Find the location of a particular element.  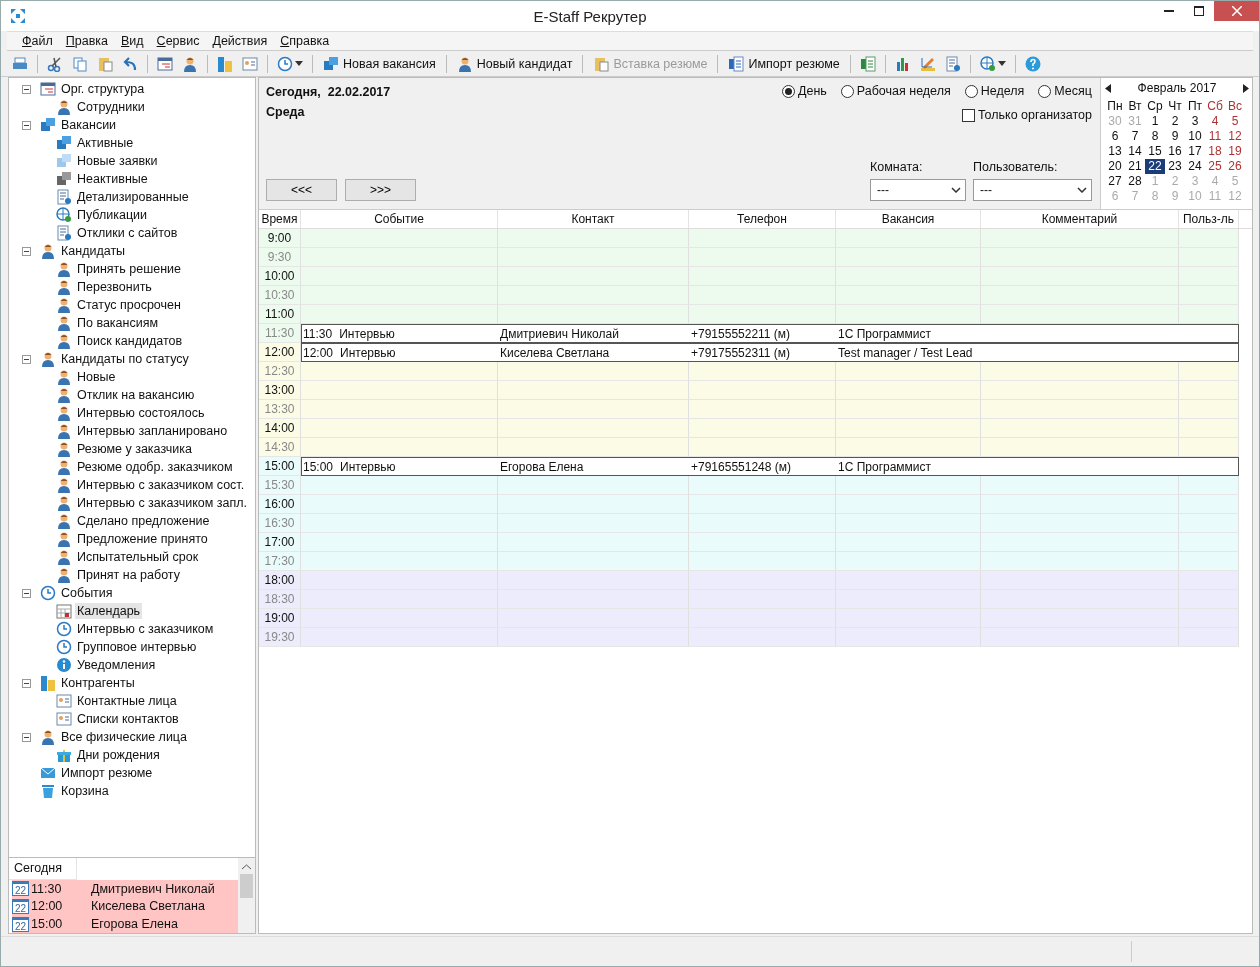

tree-item: Импорт резюме is located at coordinates (107, 773).